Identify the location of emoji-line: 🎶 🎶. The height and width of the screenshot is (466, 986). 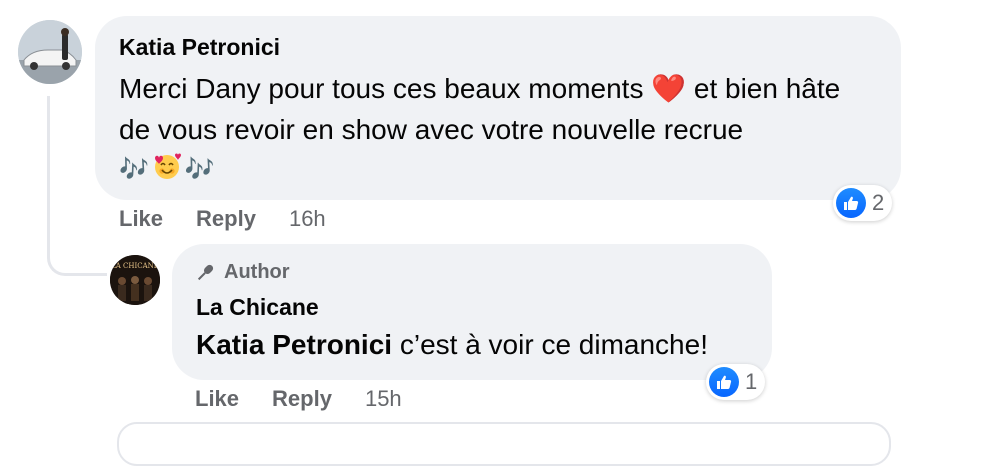
(167, 168).